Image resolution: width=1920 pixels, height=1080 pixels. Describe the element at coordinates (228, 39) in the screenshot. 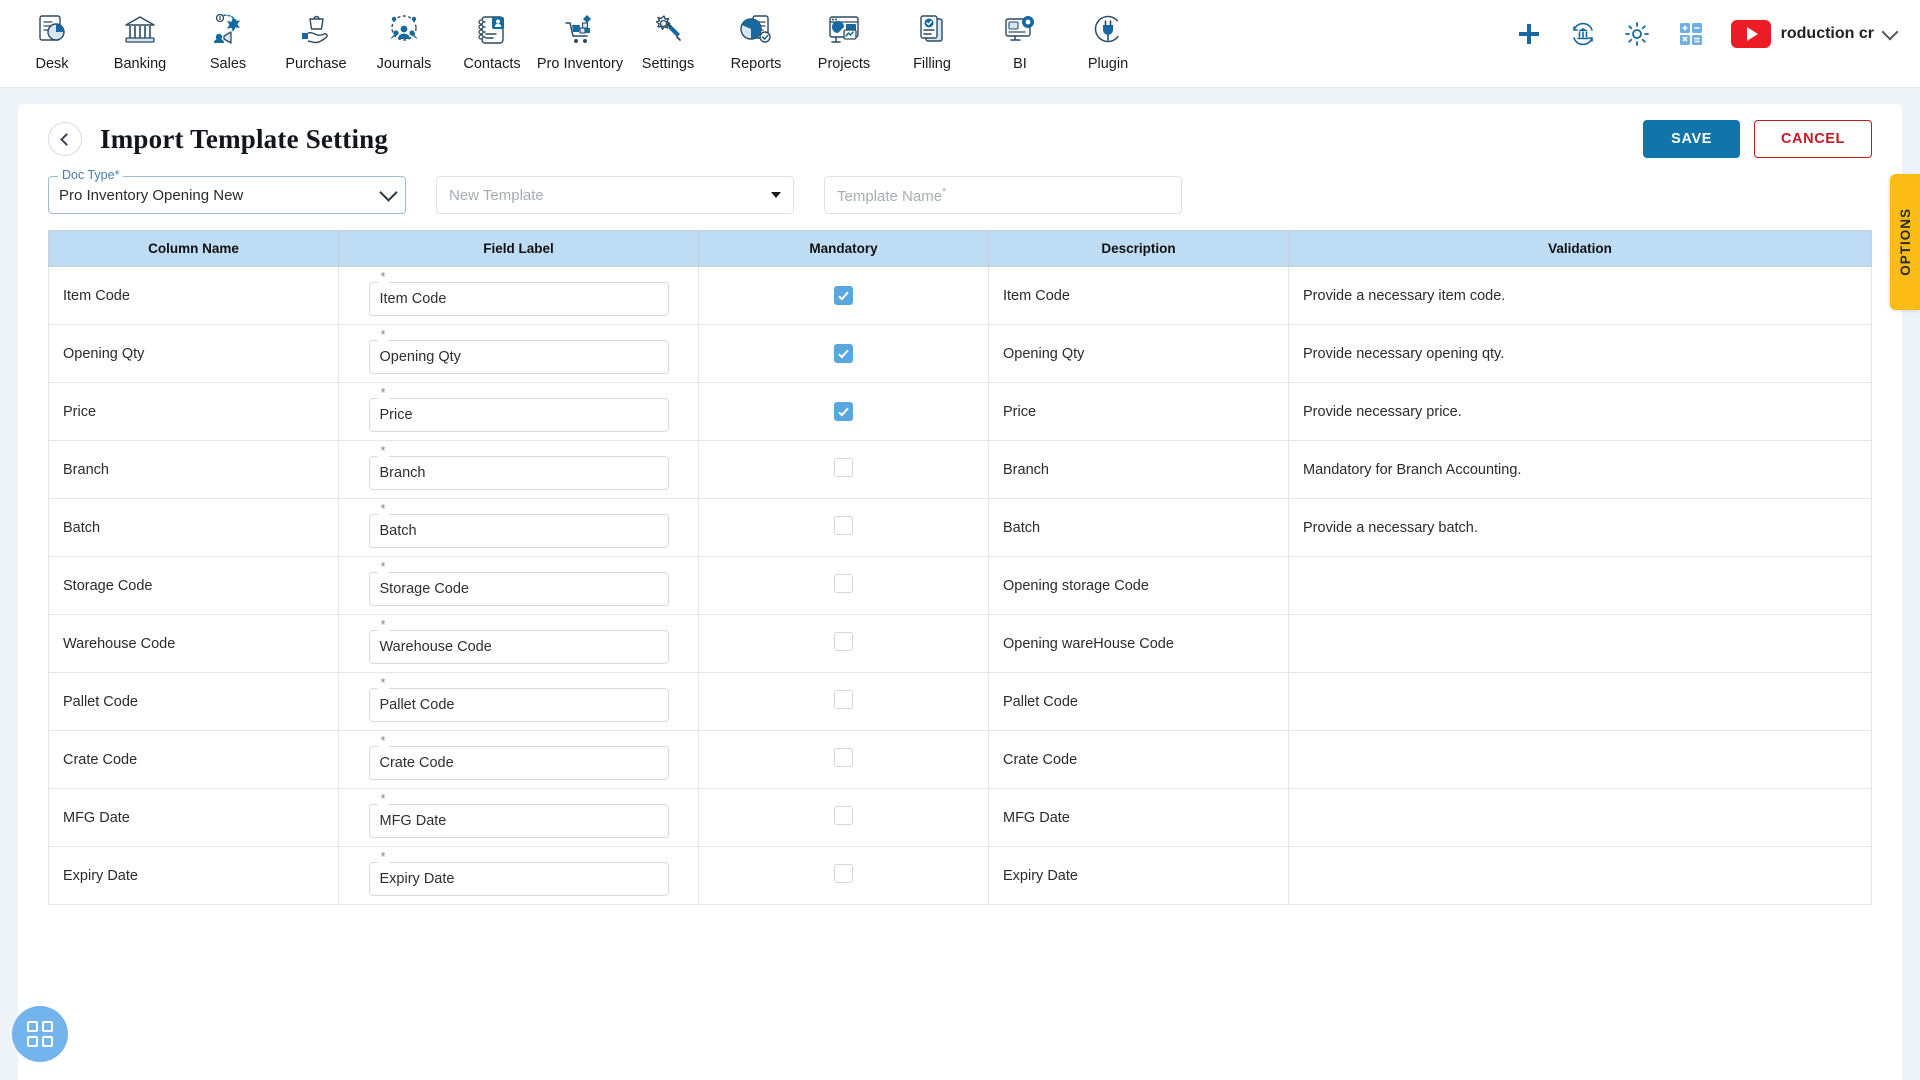

I see `nav-item-sales: Sales` at that location.